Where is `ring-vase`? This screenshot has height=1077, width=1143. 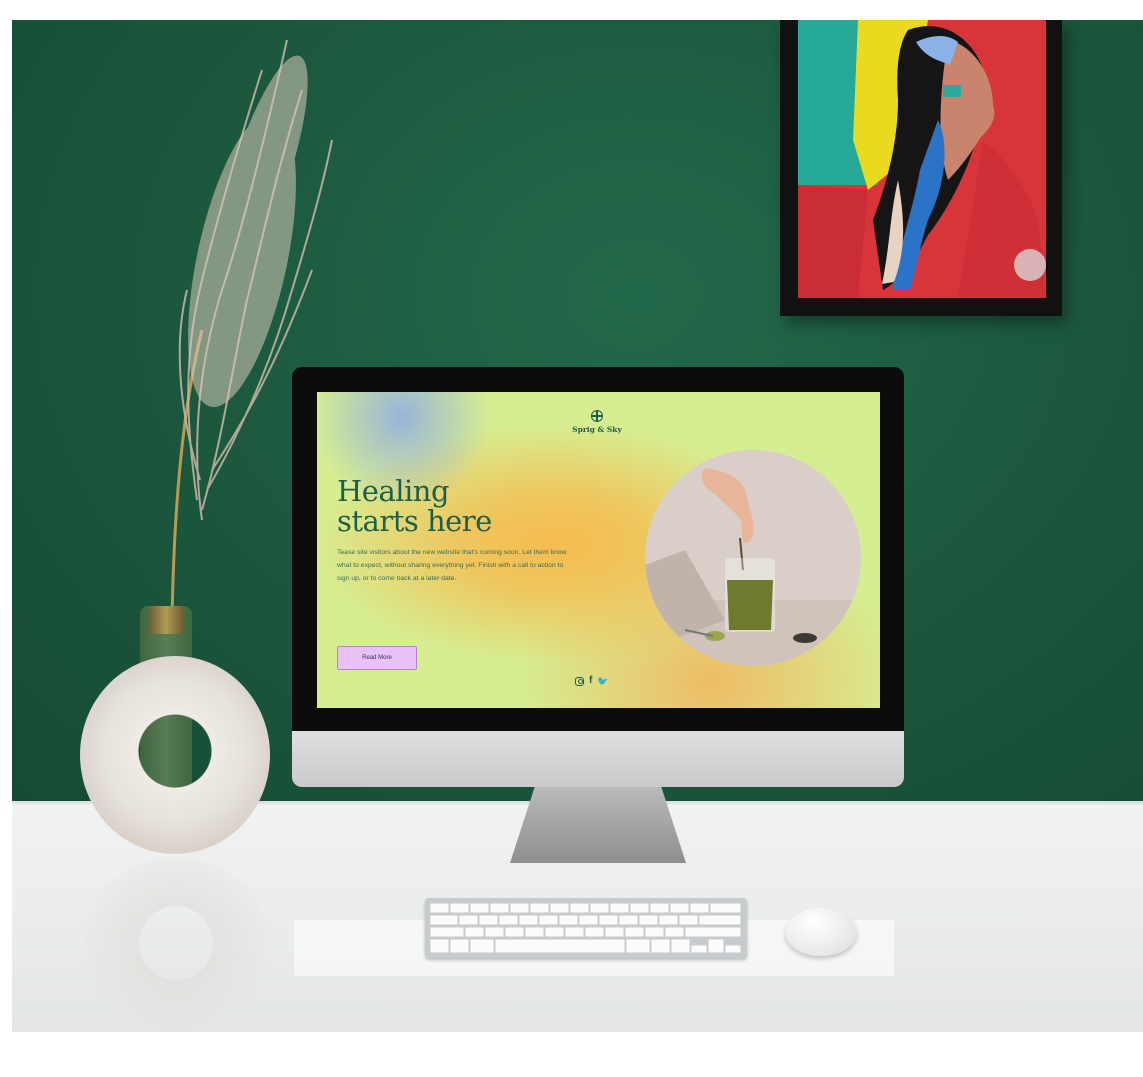 ring-vase is located at coordinates (175, 755).